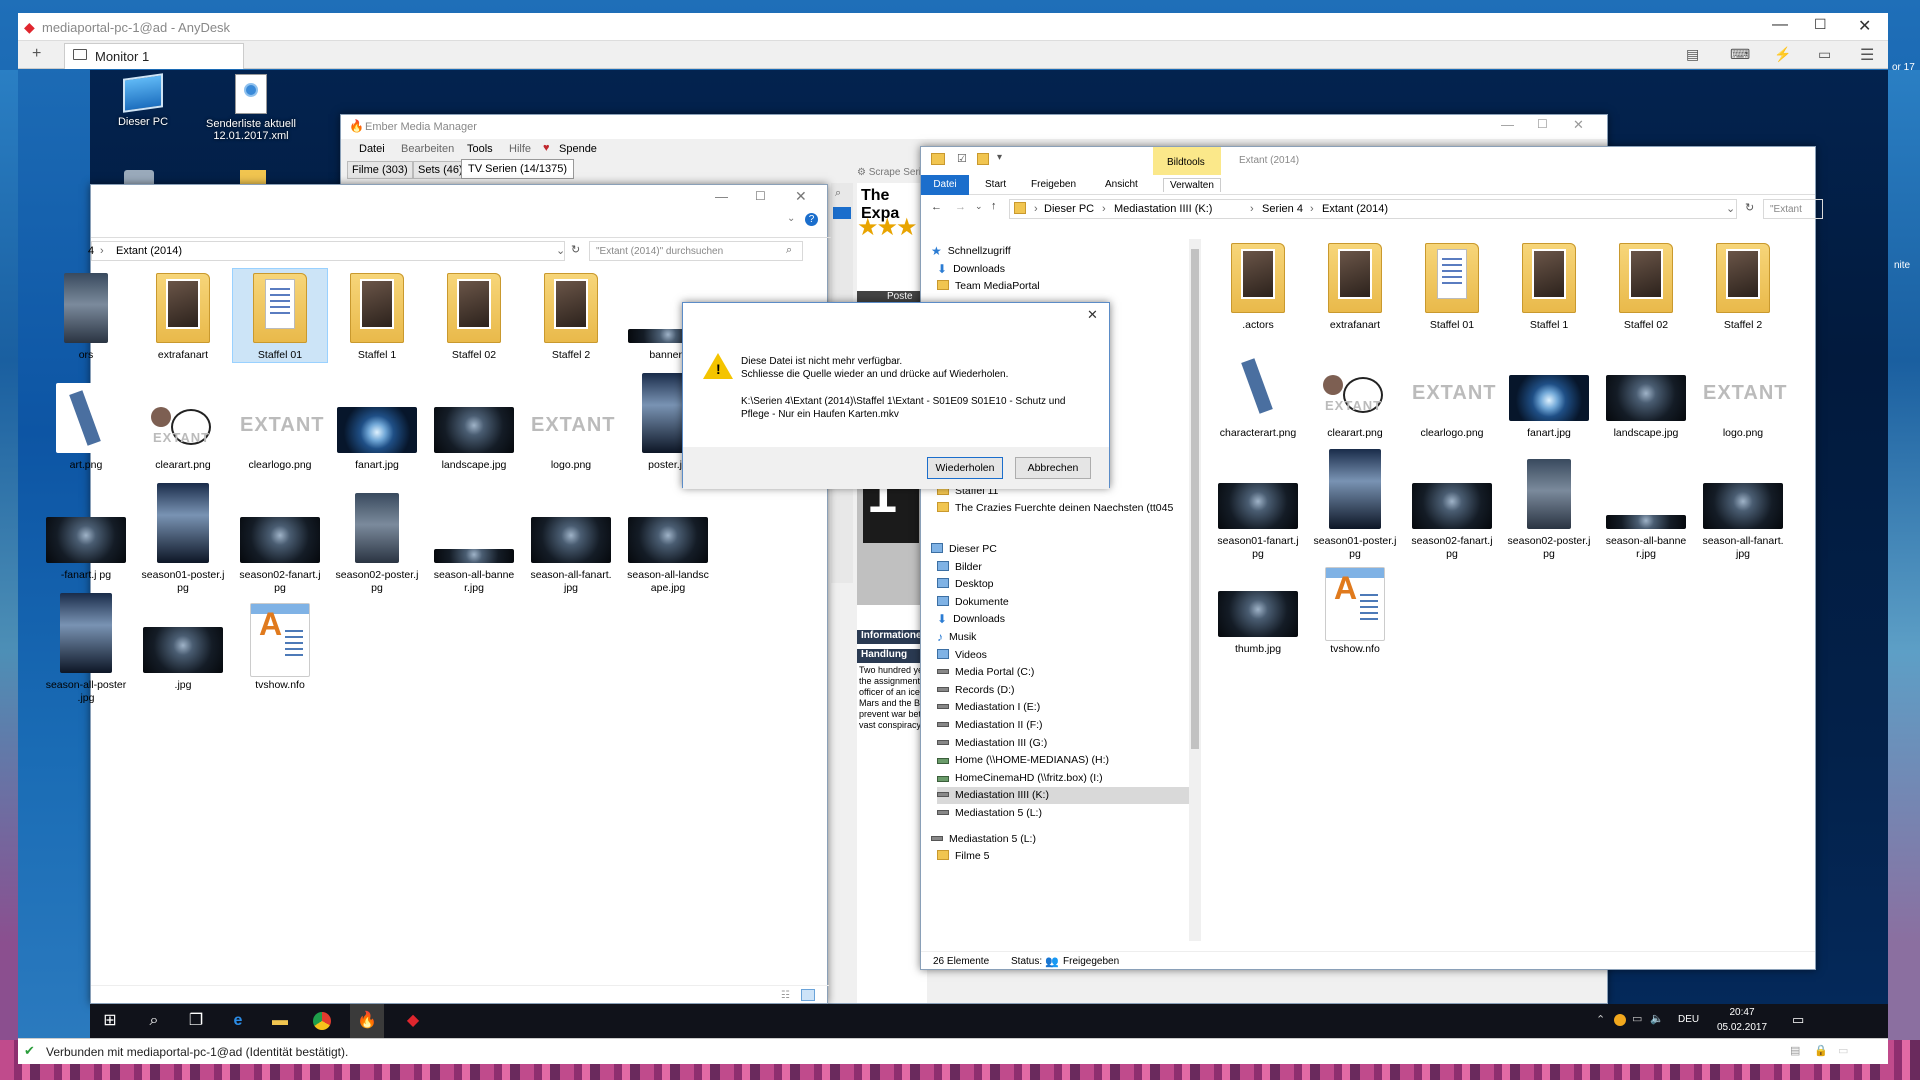 Image resolution: width=1920 pixels, height=1080 pixels. Describe the element at coordinates (808, 995) in the screenshot. I see `large-icons-view-icon` at that location.